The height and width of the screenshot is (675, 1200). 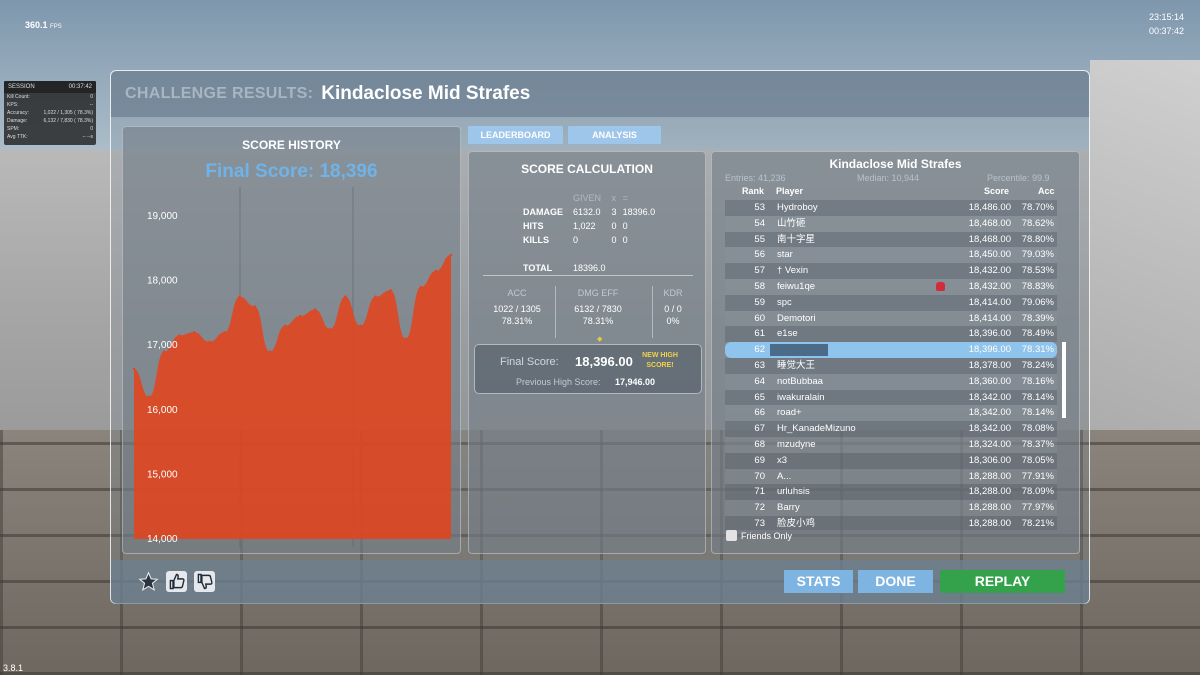 I want to click on player-cell: Hydroboy, so click(x=797, y=207).